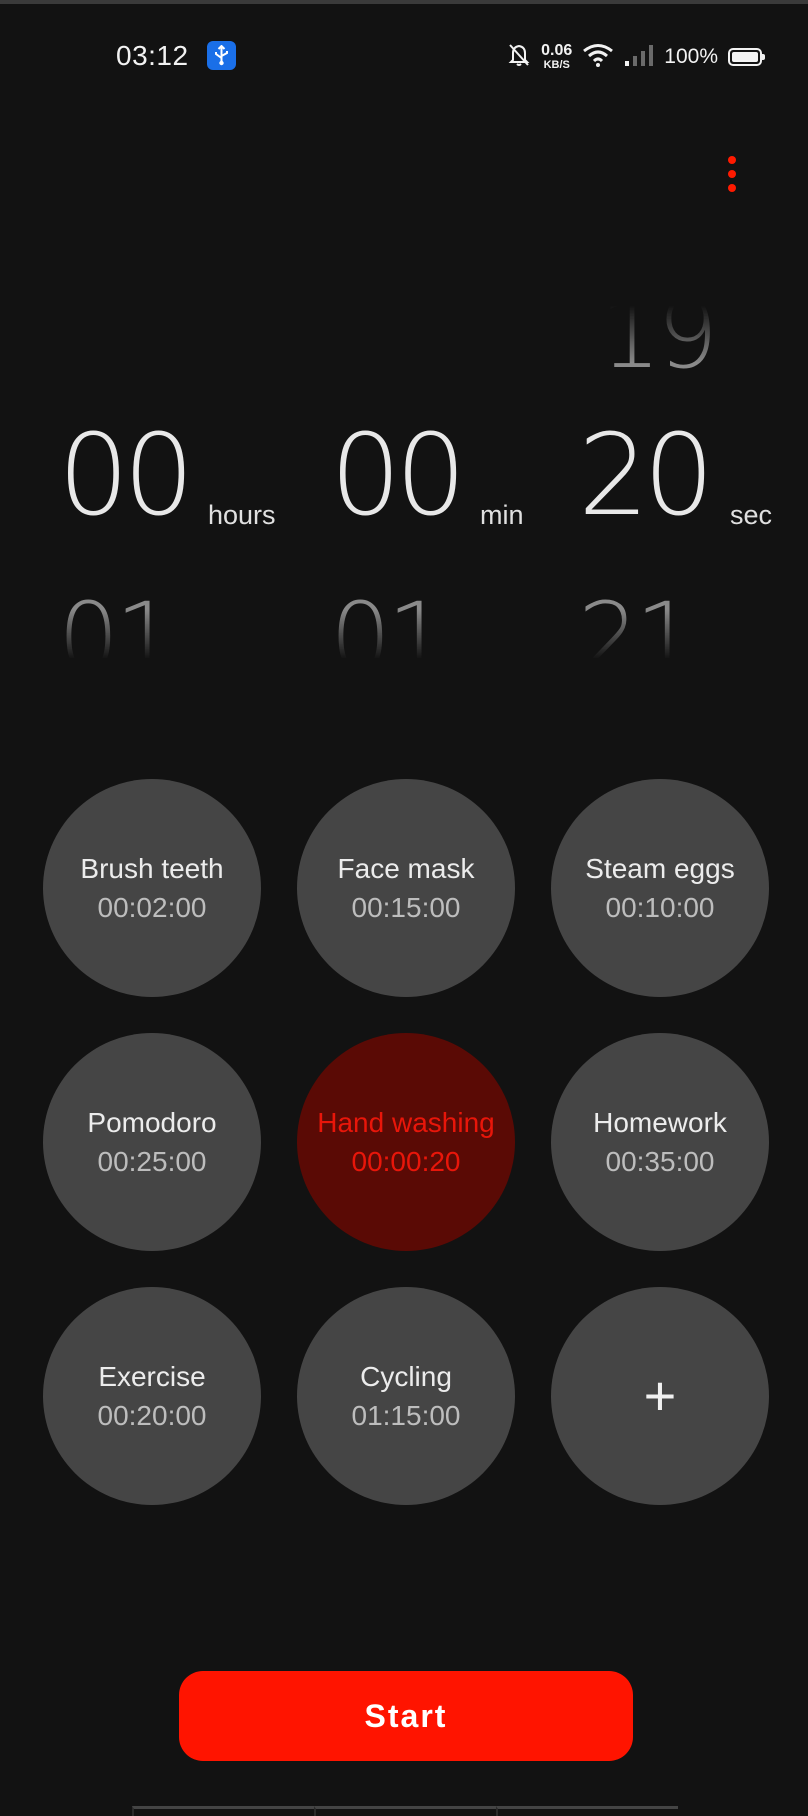 The image size is (808, 1816). What do you see at coordinates (389, 638) in the screenshot?
I see `minutes-next-value: 01` at bounding box center [389, 638].